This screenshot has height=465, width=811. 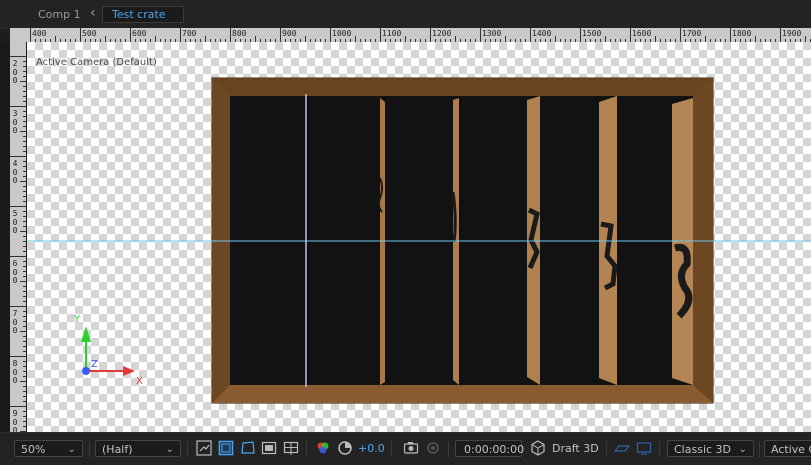 I want to click on y-axis-arrow-icon, so click(x=86, y=334).